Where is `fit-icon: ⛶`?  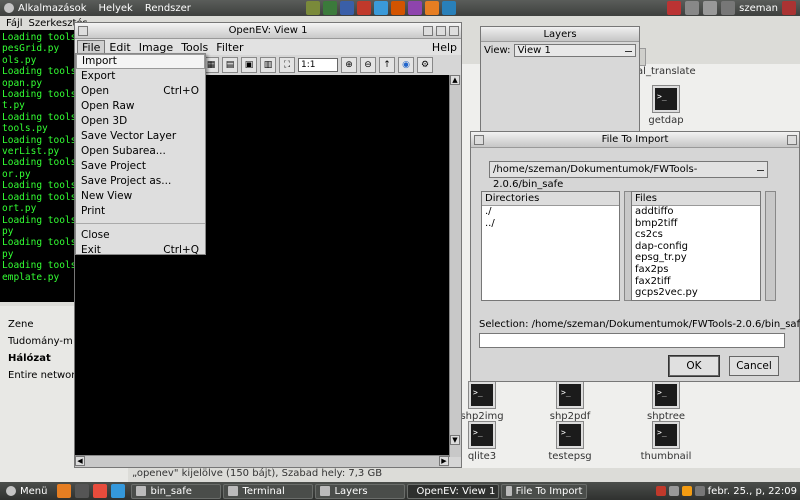 fit-icon: ⛶ is located at coordinates (287, 65).